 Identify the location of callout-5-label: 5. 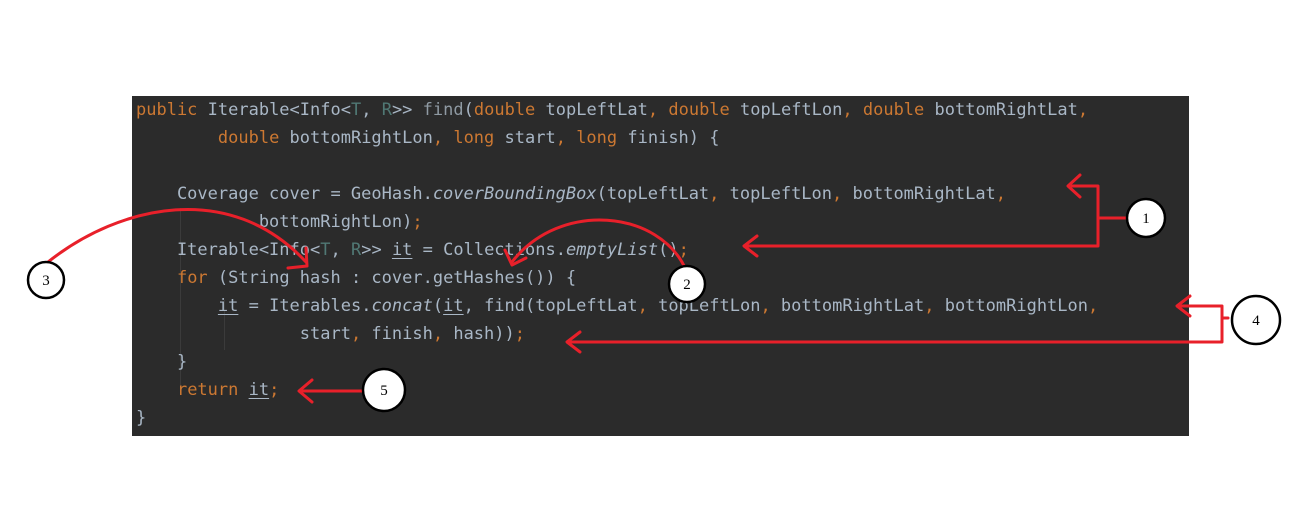
(384, 391).